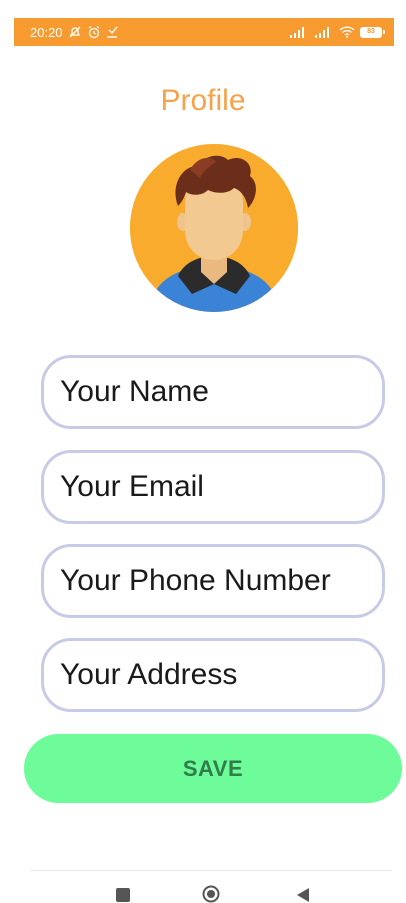 This screenshot has height=903, width=406. Describe the element at coordinates (372, 32) in the screenshot. I see `battery-icon: 83` at that location.